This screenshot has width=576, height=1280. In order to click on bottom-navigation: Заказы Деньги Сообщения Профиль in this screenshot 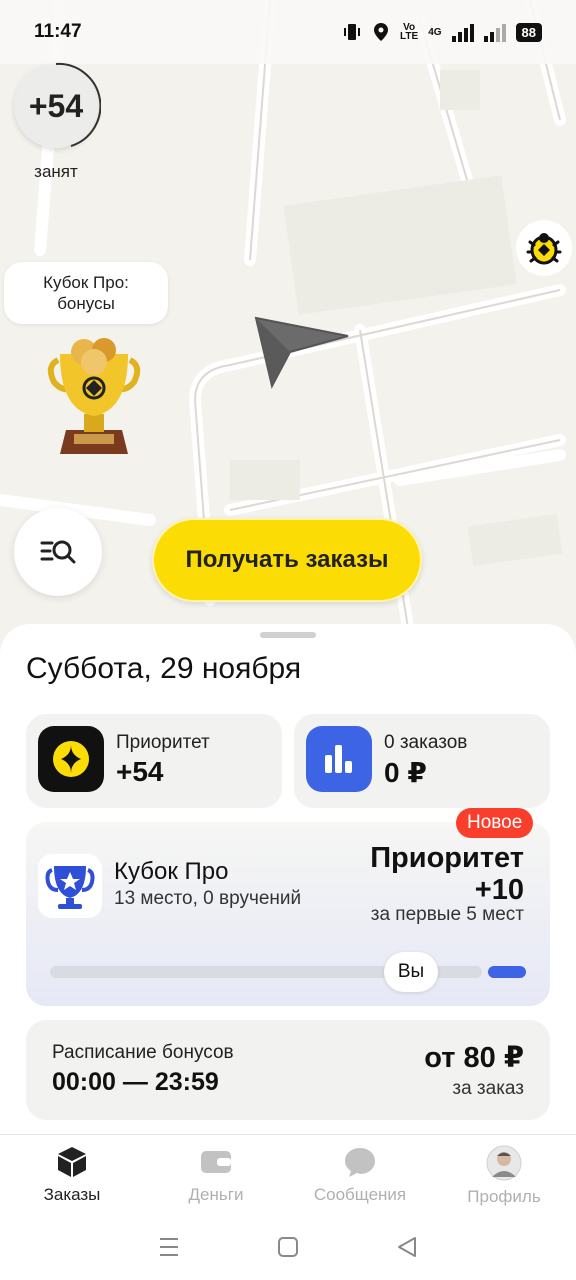, I will do `click(288, 1174)`.